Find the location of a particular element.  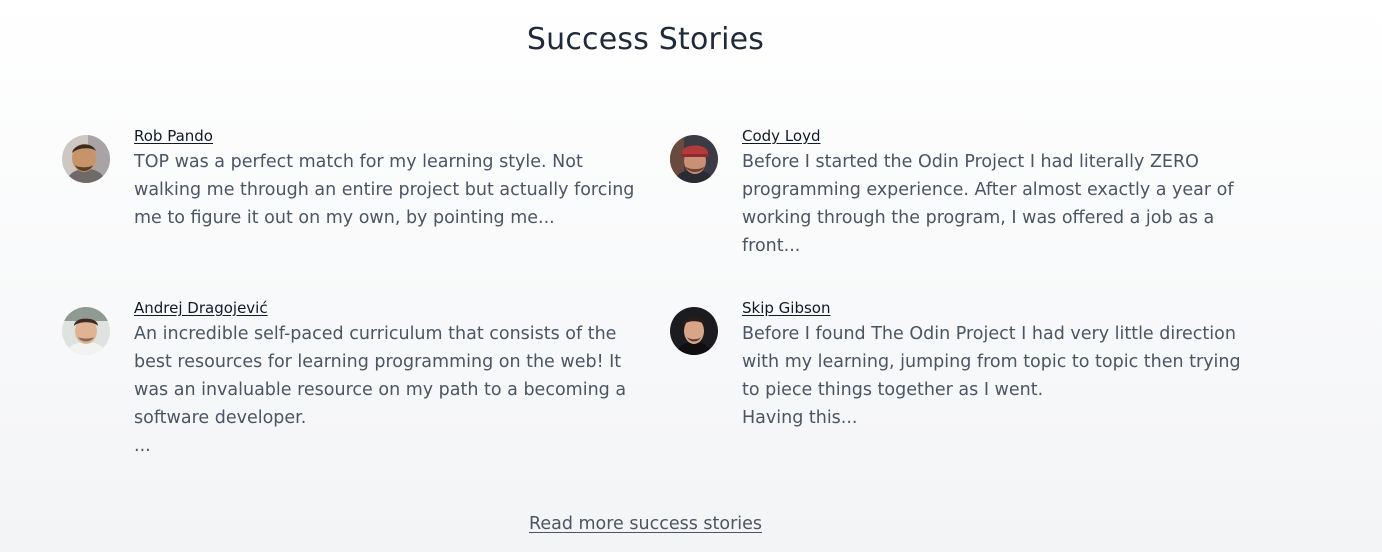

story-author-link: Andrej Dragojević is located at coordinates (201, 308).